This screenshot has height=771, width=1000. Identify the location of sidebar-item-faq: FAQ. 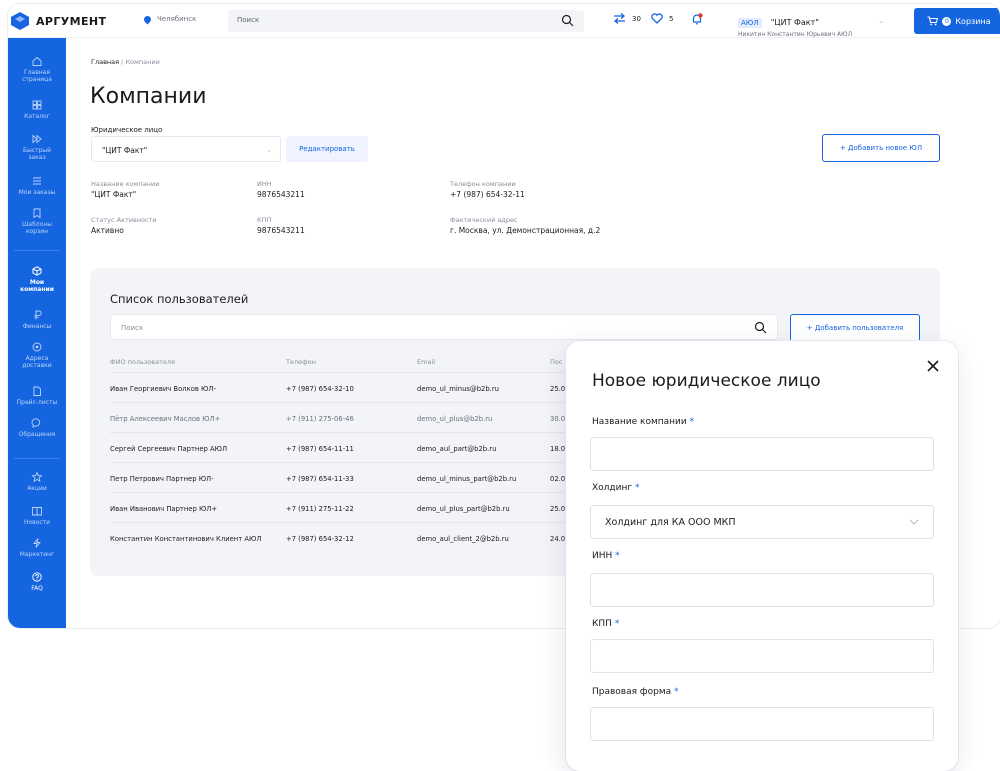
(37, 582).